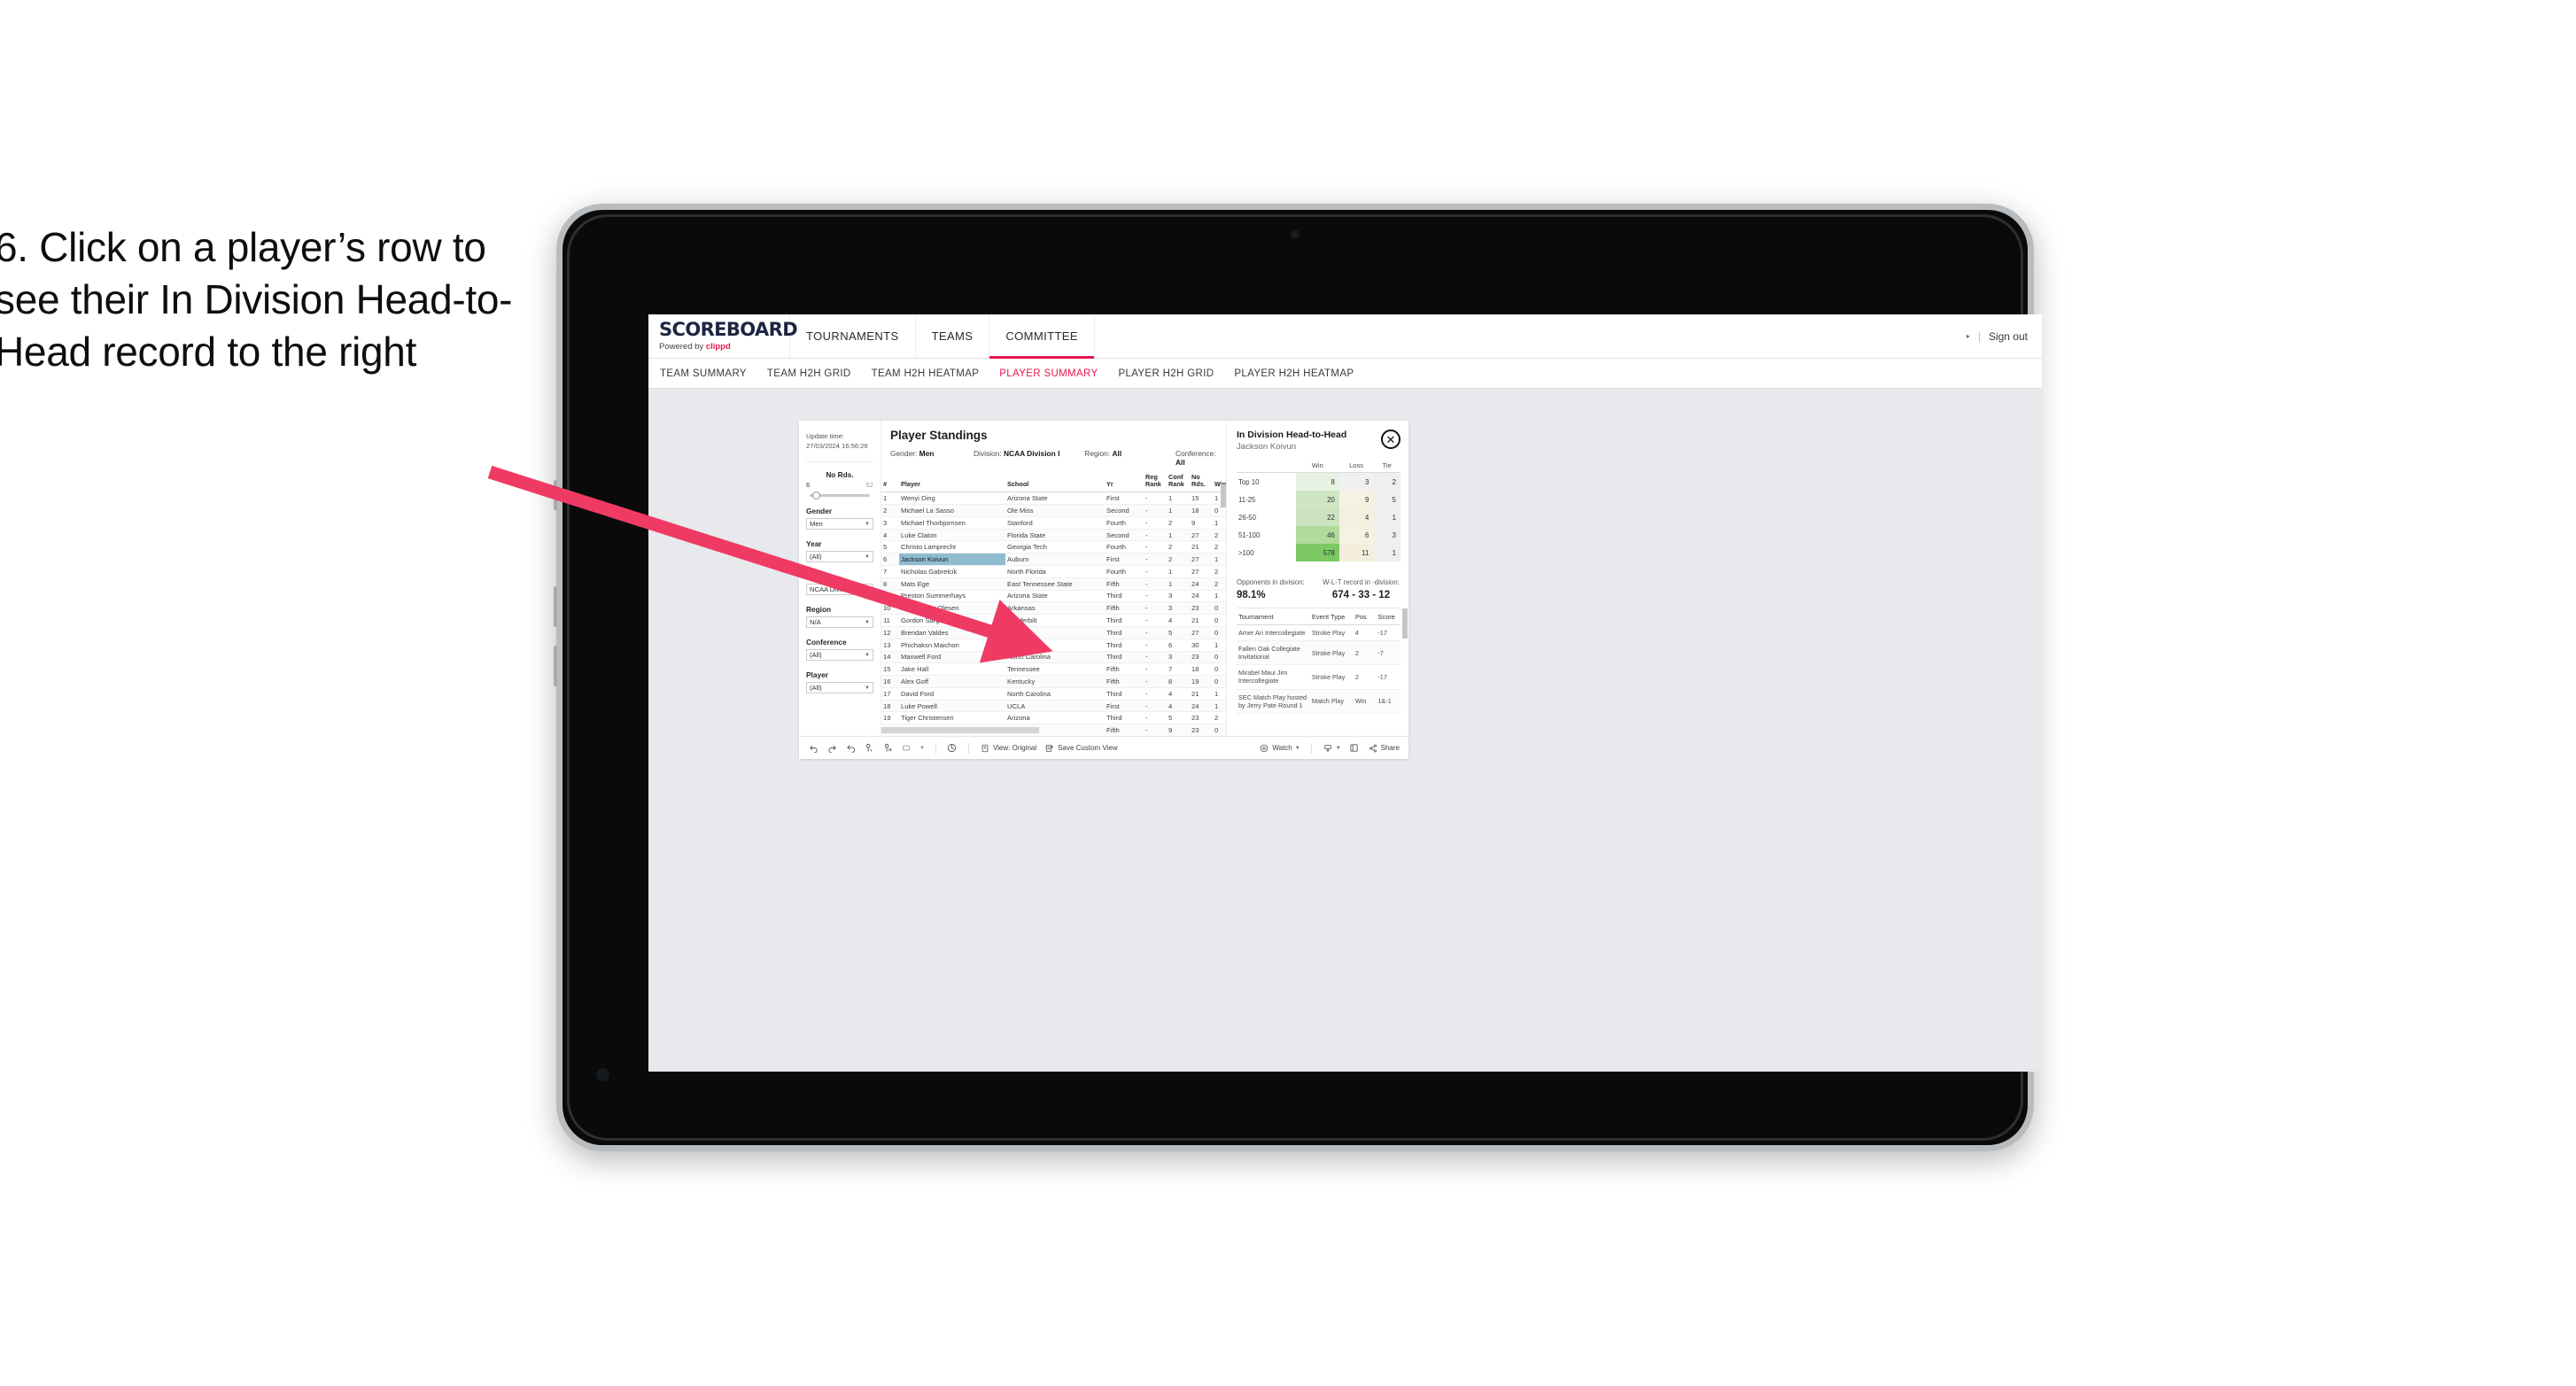 This screenshot has width=2576, height=1386. I want to click on pause-auto-update-icon, so click(869, 749).